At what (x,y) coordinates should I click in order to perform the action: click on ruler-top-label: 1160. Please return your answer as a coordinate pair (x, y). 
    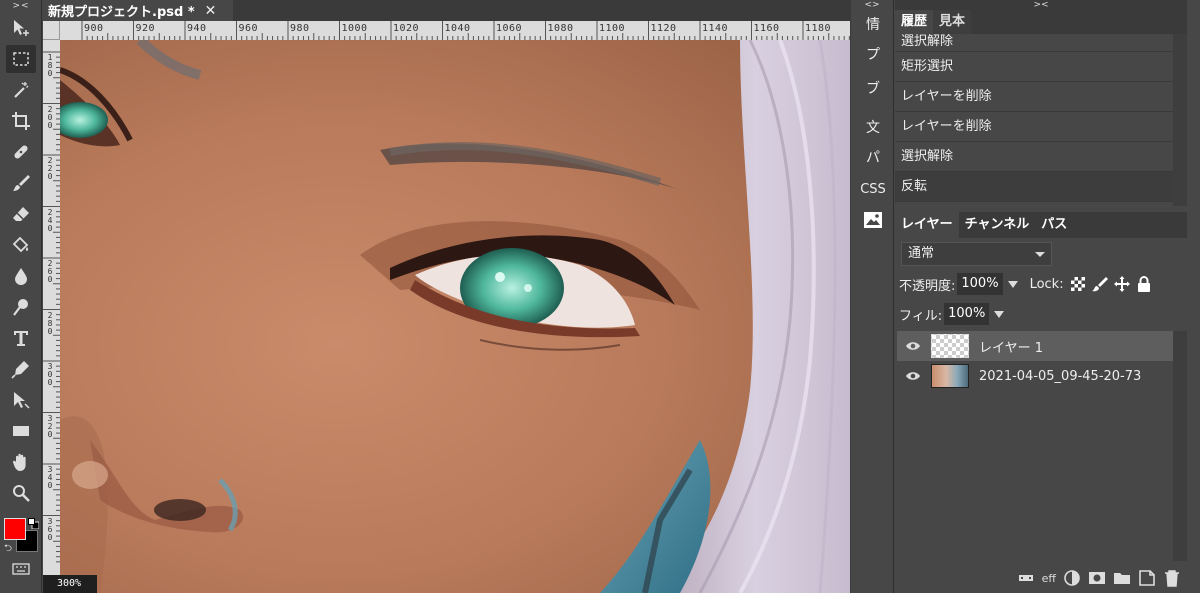
    Looking at the image, I should click on (766, 28).